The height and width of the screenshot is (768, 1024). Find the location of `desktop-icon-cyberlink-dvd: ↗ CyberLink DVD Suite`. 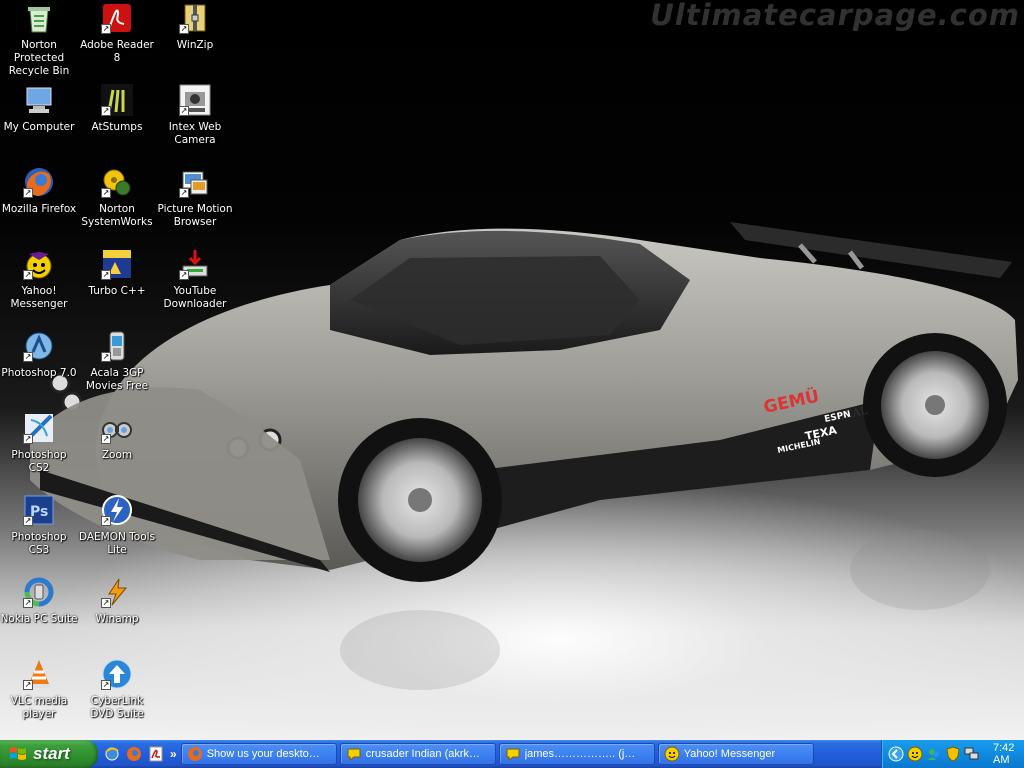

desktop-icon-cyberlink-dvd: ↗ CyberLink DVD Suite is located at coordinates (117, 689).